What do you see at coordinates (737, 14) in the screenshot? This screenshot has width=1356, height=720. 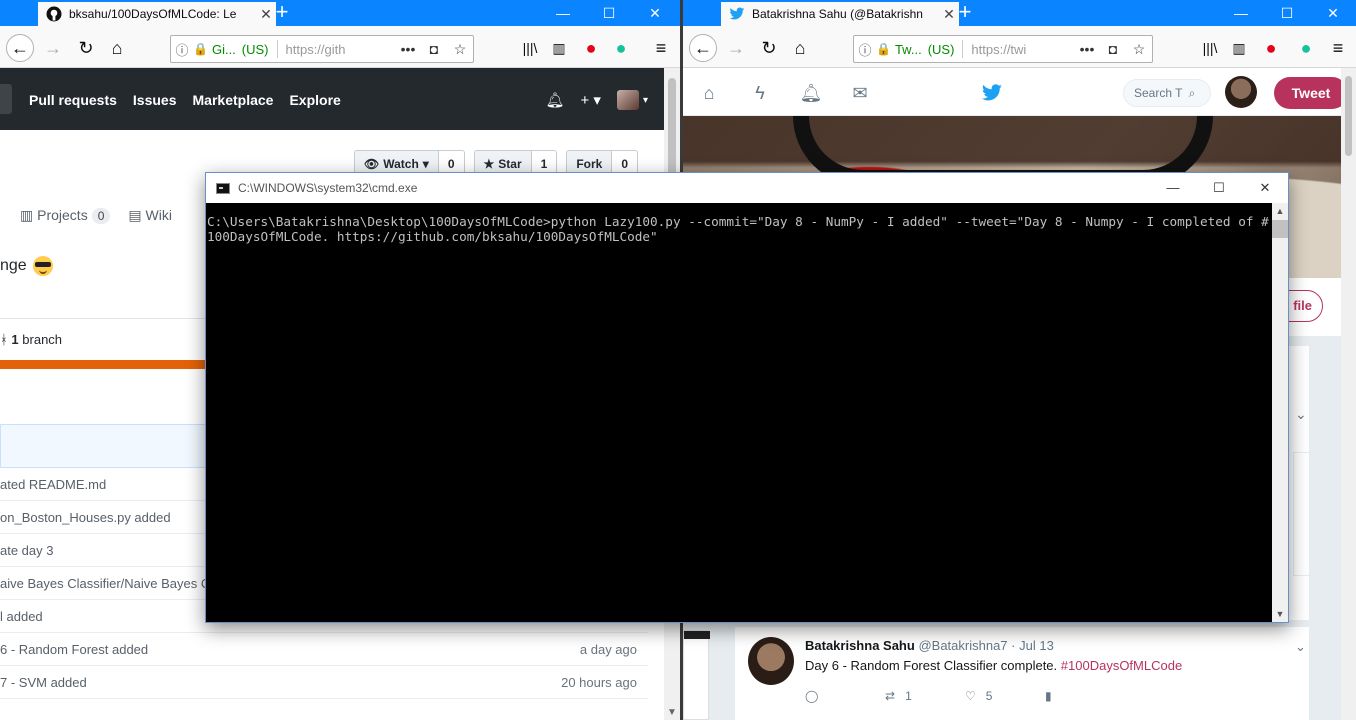 I see `twitter-bird-icon` at bounding box center [737, 14].